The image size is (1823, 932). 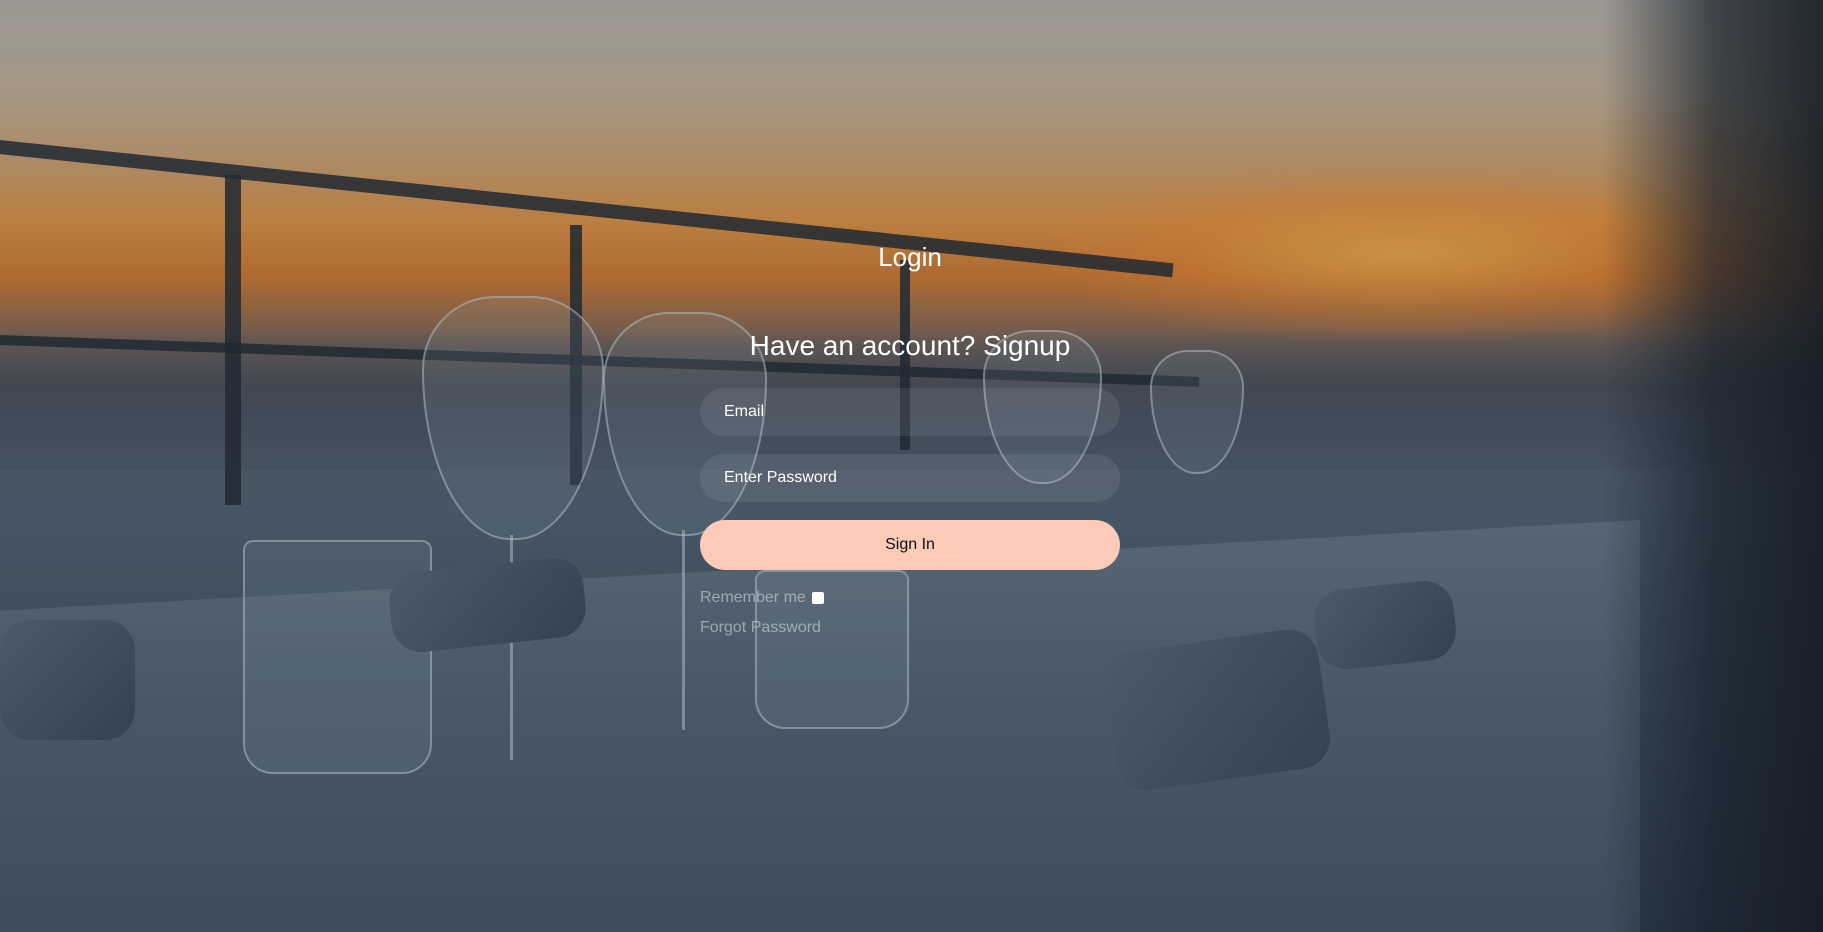 I want to click on password-input, so click(x=910, y=478).